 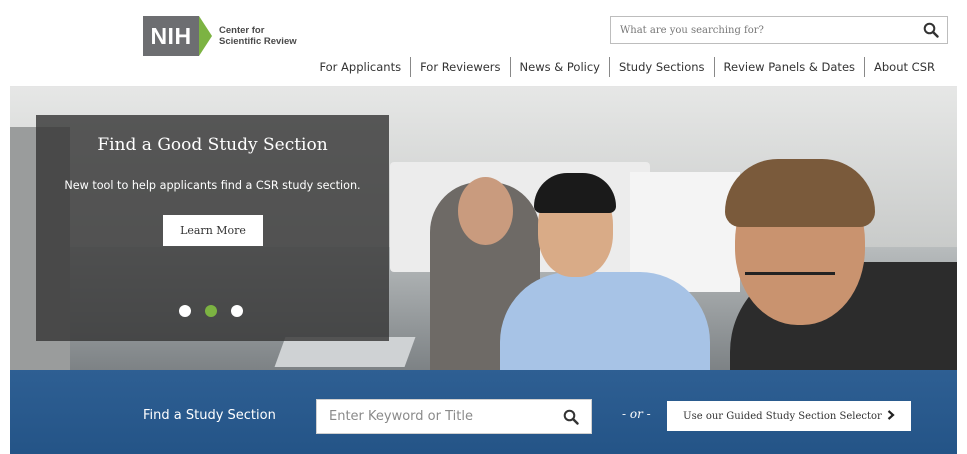 What do you see at coordinates (636, 414) in the screenshot?
I see `or-separator: - or -` at bounding box center [636, 414].